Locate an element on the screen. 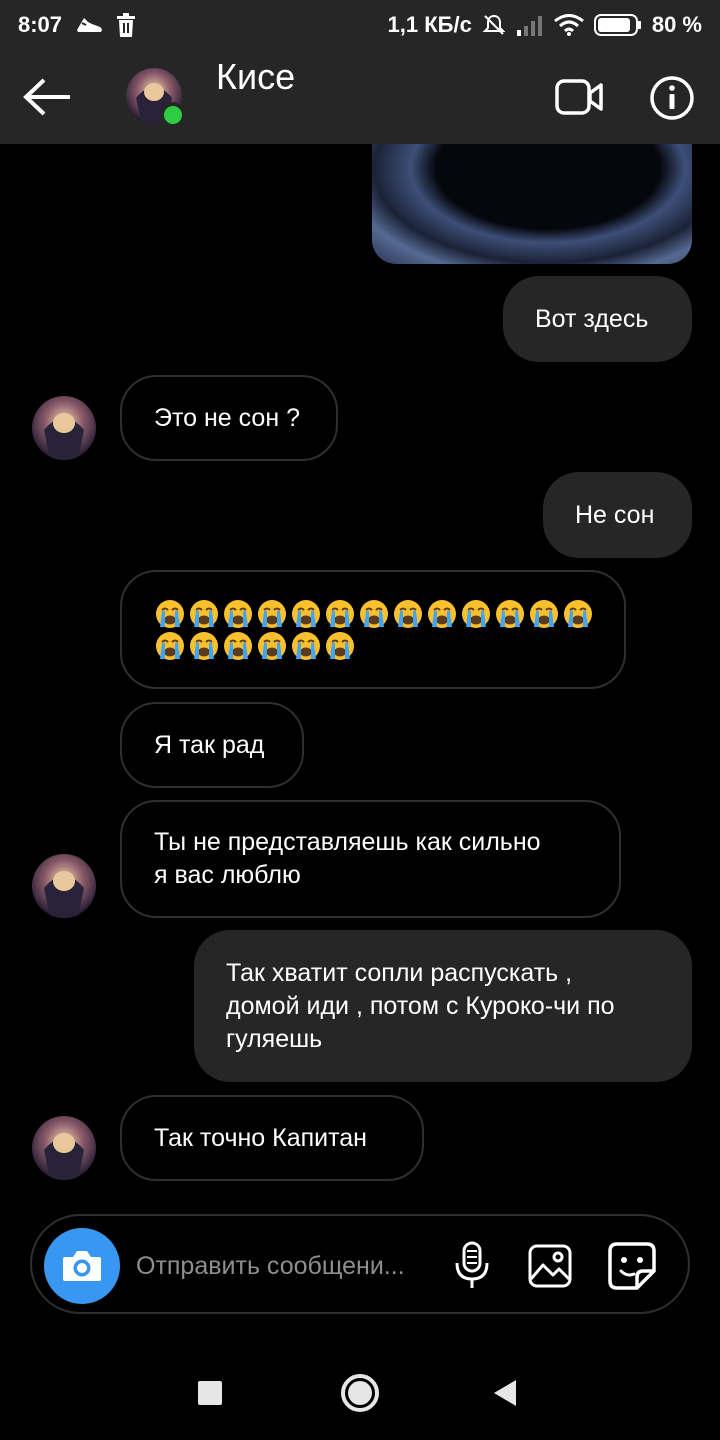 The width and height of the screenshot is (720, 1440). message-text-line: Ты не представляешь как сильно is located at coordinates (347, 842).